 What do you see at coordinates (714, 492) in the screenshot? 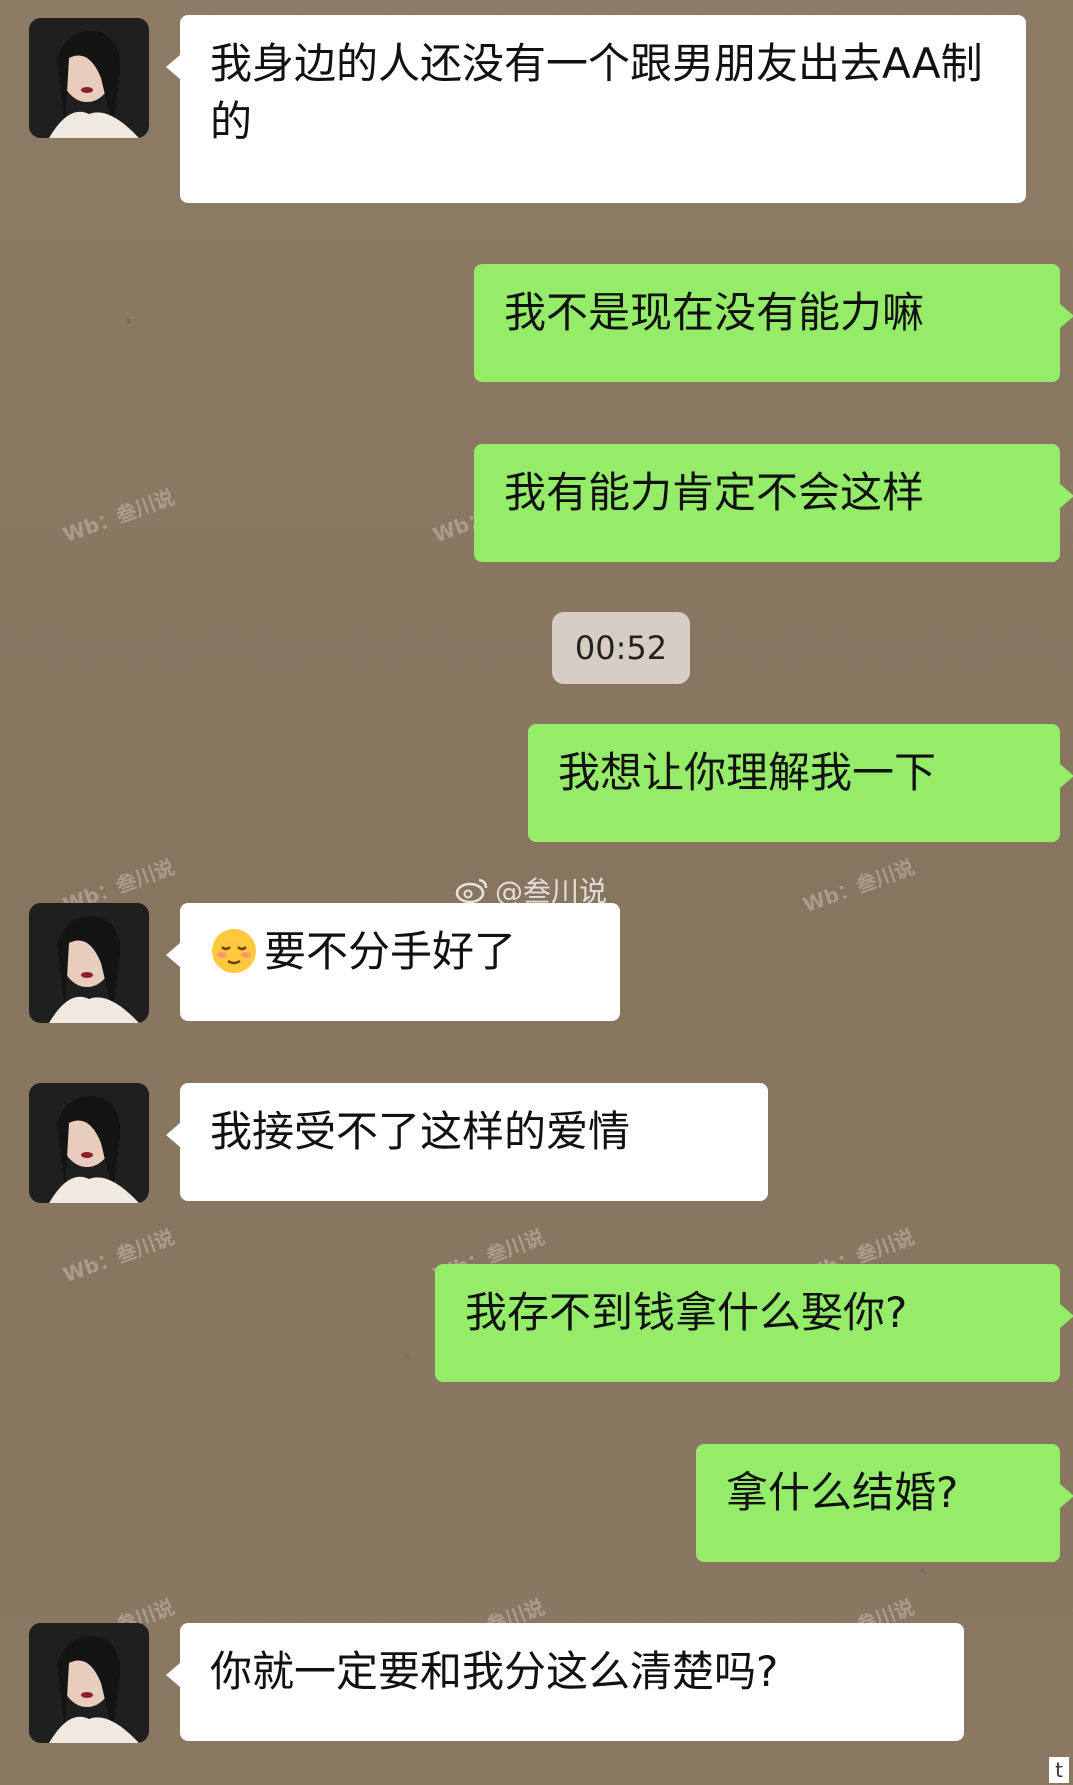
I see `message-text: 我有能力肯定不会这样` at bounding box center [714, 492].